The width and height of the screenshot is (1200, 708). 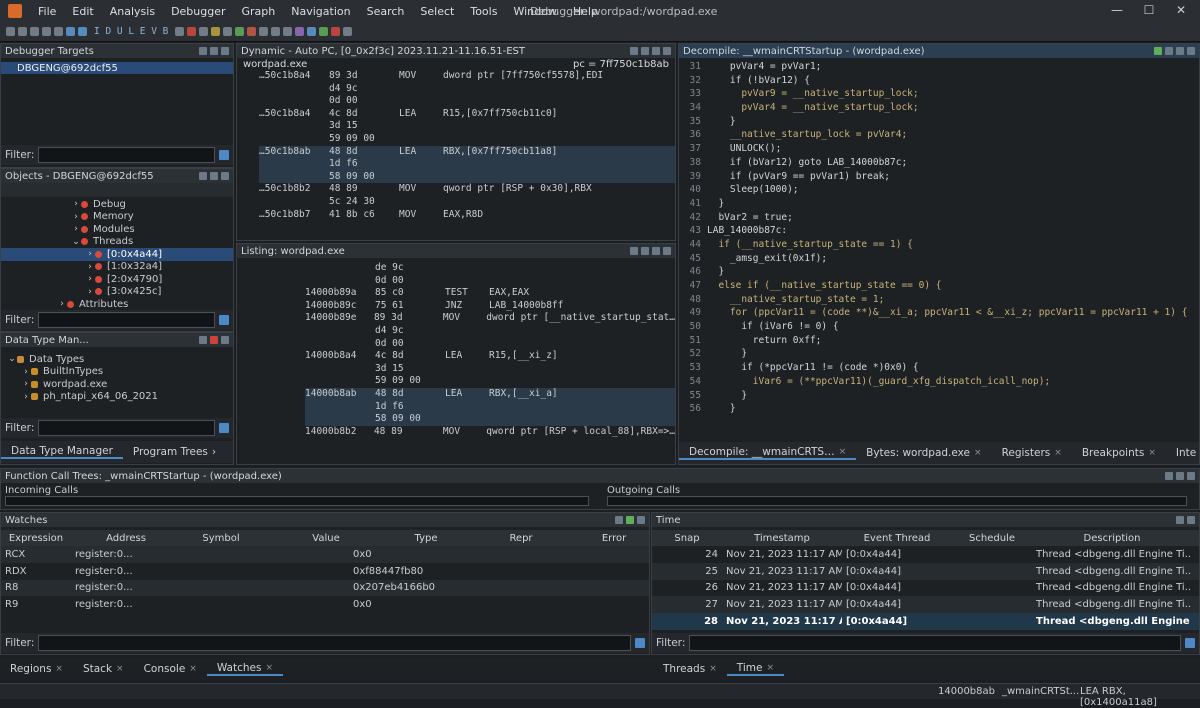 What do you see at coordinates (490, 268) in the screenshot?
I see `asm-row: de 9c` at bounding box center [490, 268].